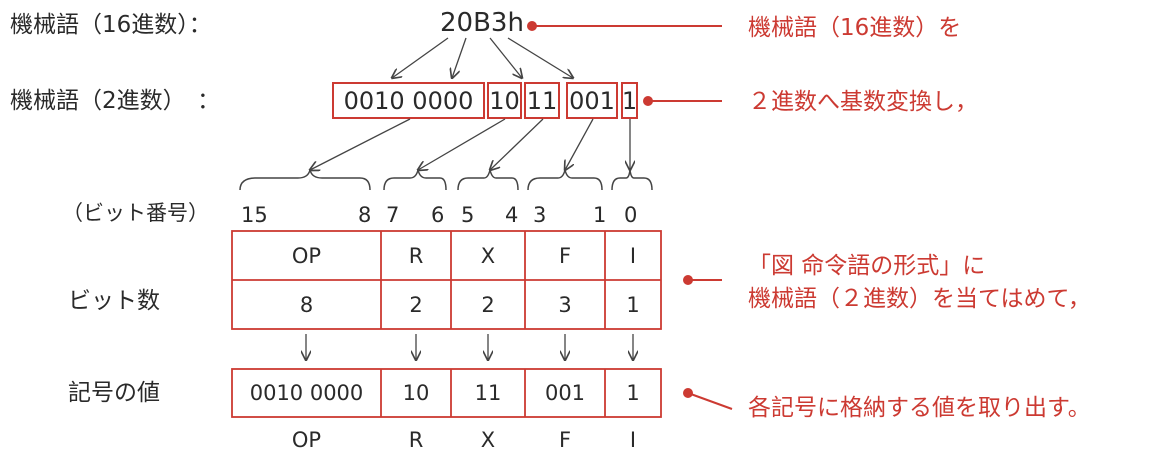 Image resolution: width=1149 pixels, height=464 pixels. Describe the element at coordinates (469, 347) in the screenshot. I see `down-arrows` at that location.